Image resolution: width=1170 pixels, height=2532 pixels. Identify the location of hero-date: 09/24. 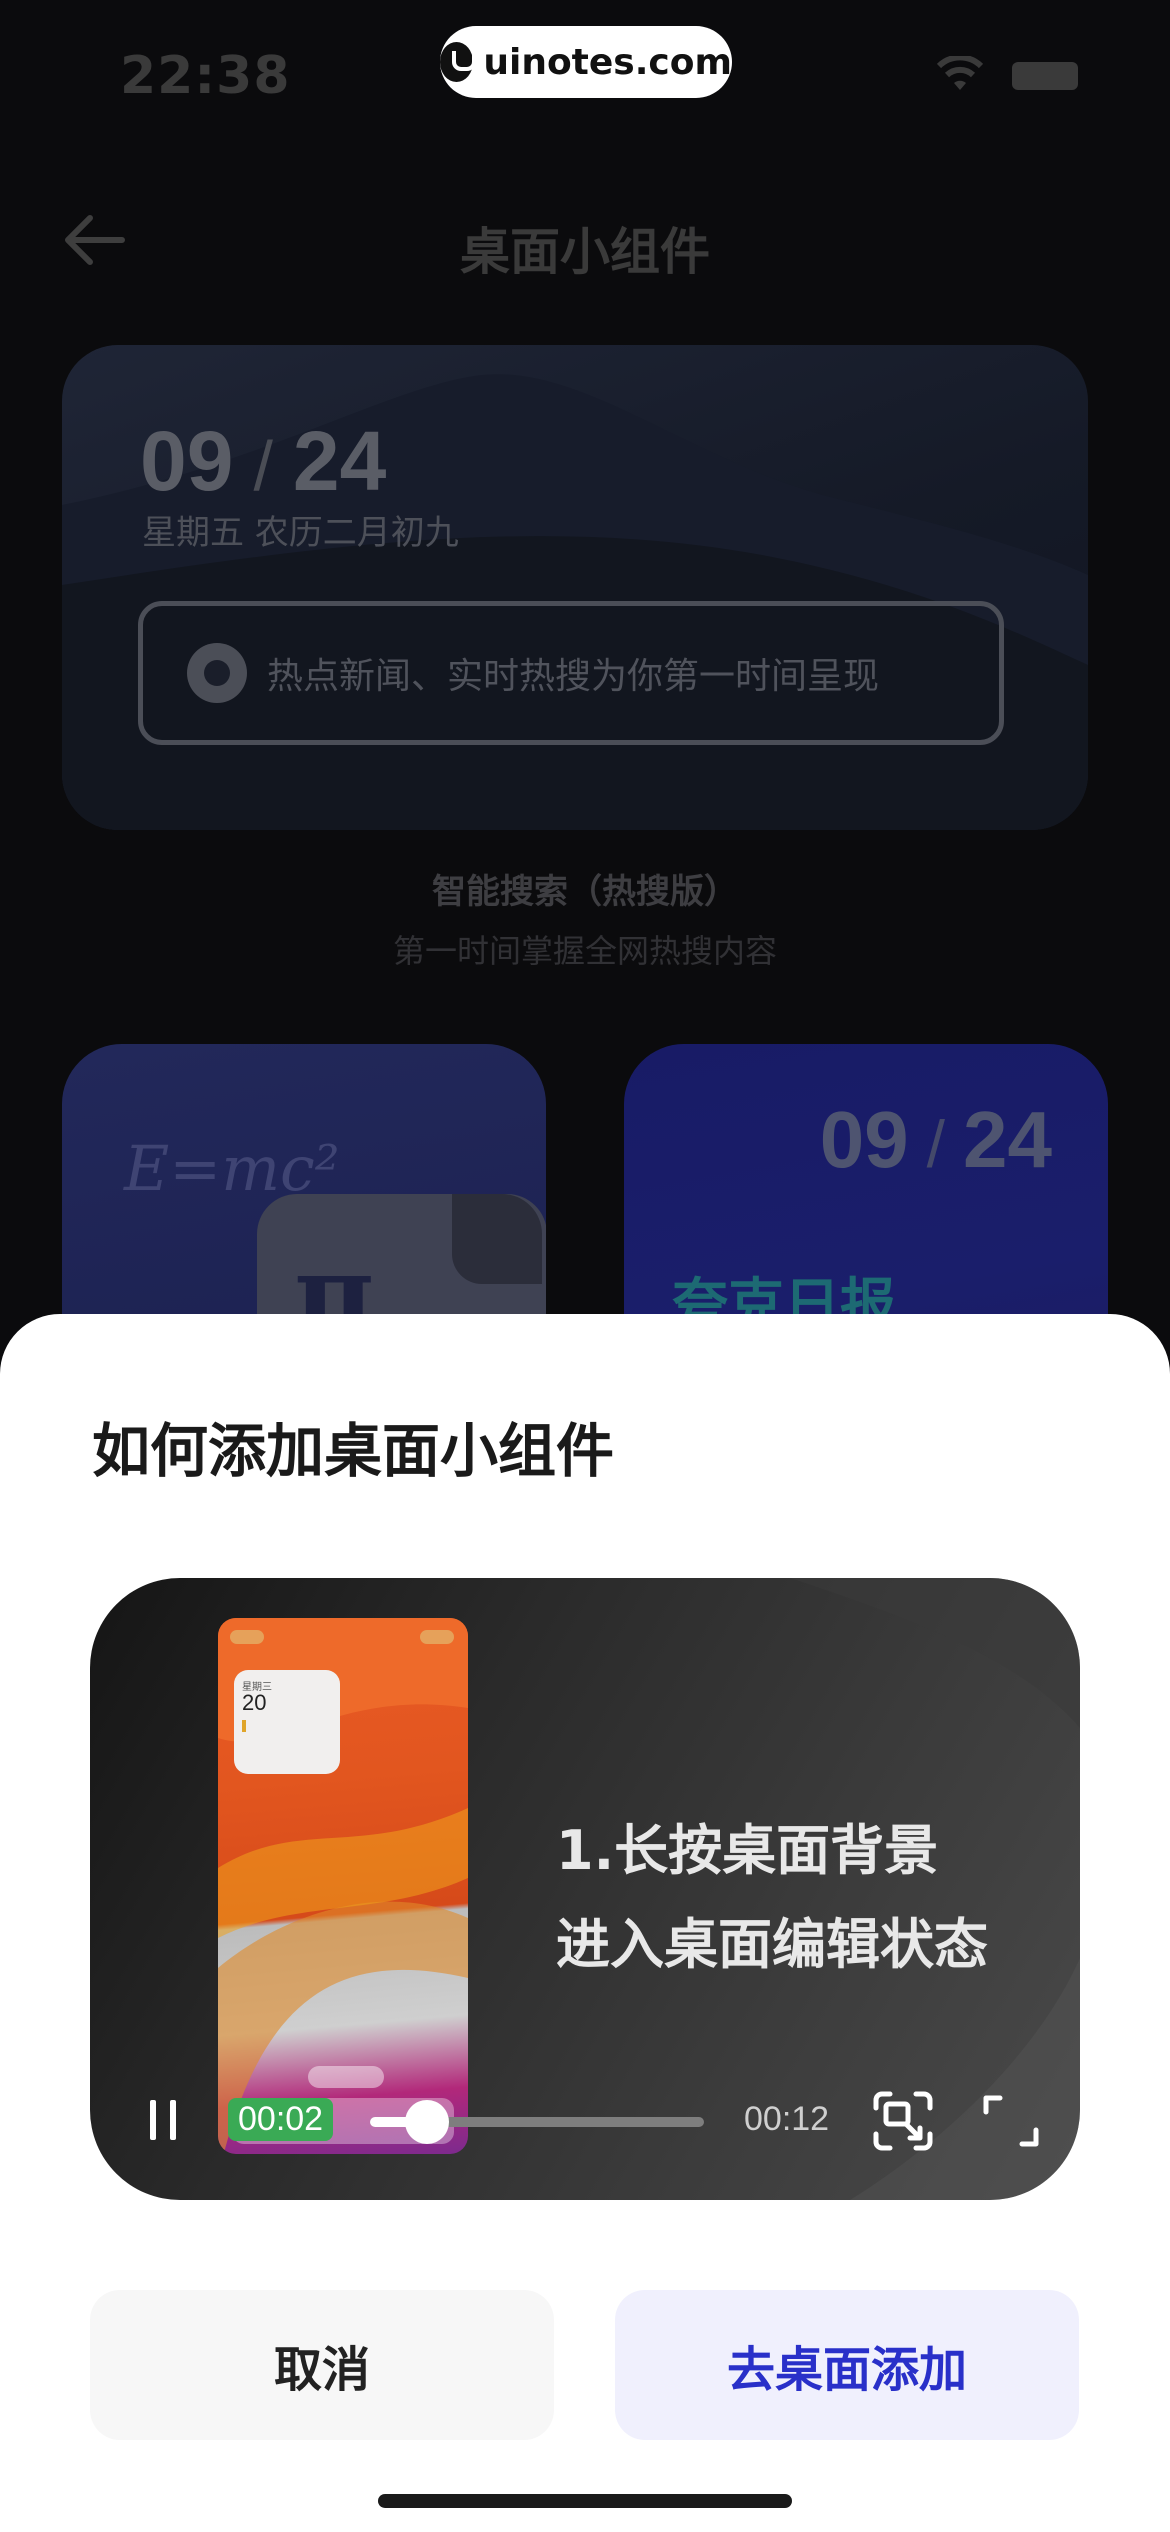
(263, 461).